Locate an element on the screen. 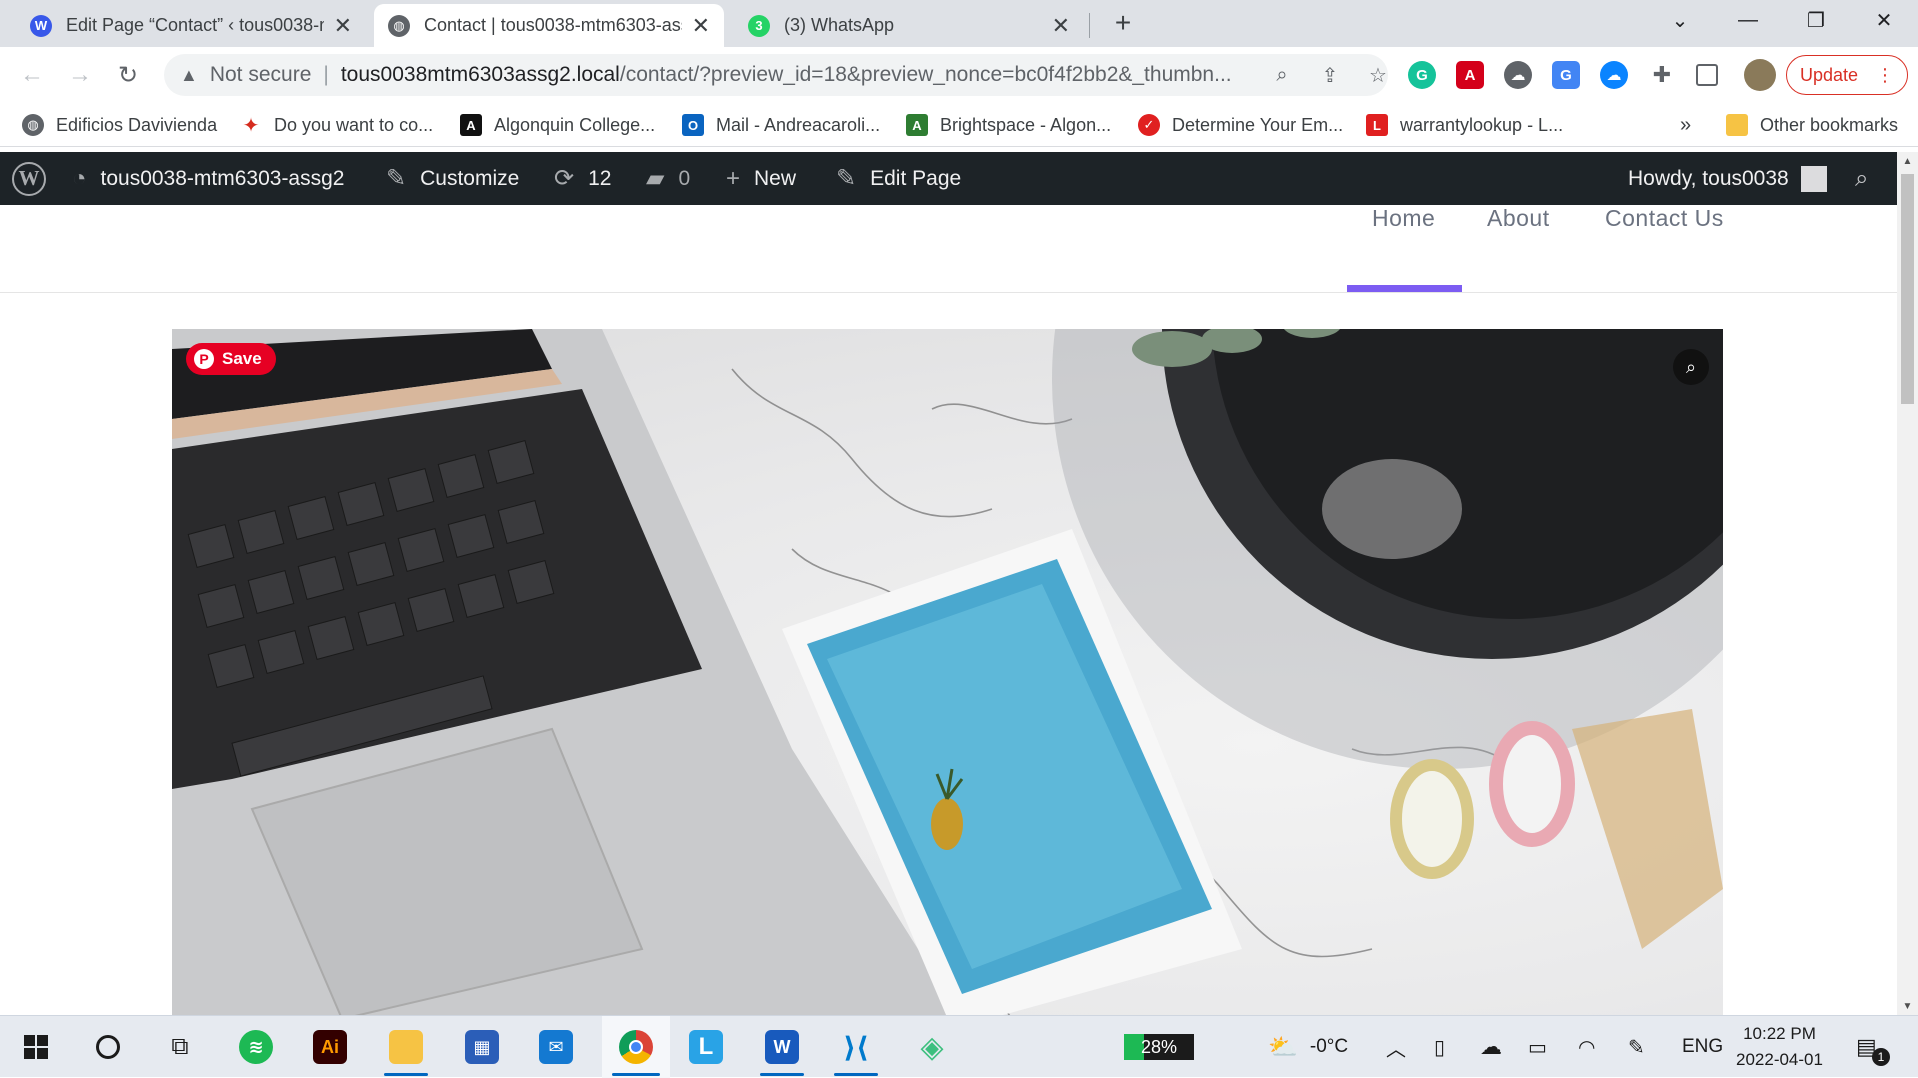 The height and width of the screenshot is (1078, 1918). globe-icon: ◍ is located at coordinates (399, 25).